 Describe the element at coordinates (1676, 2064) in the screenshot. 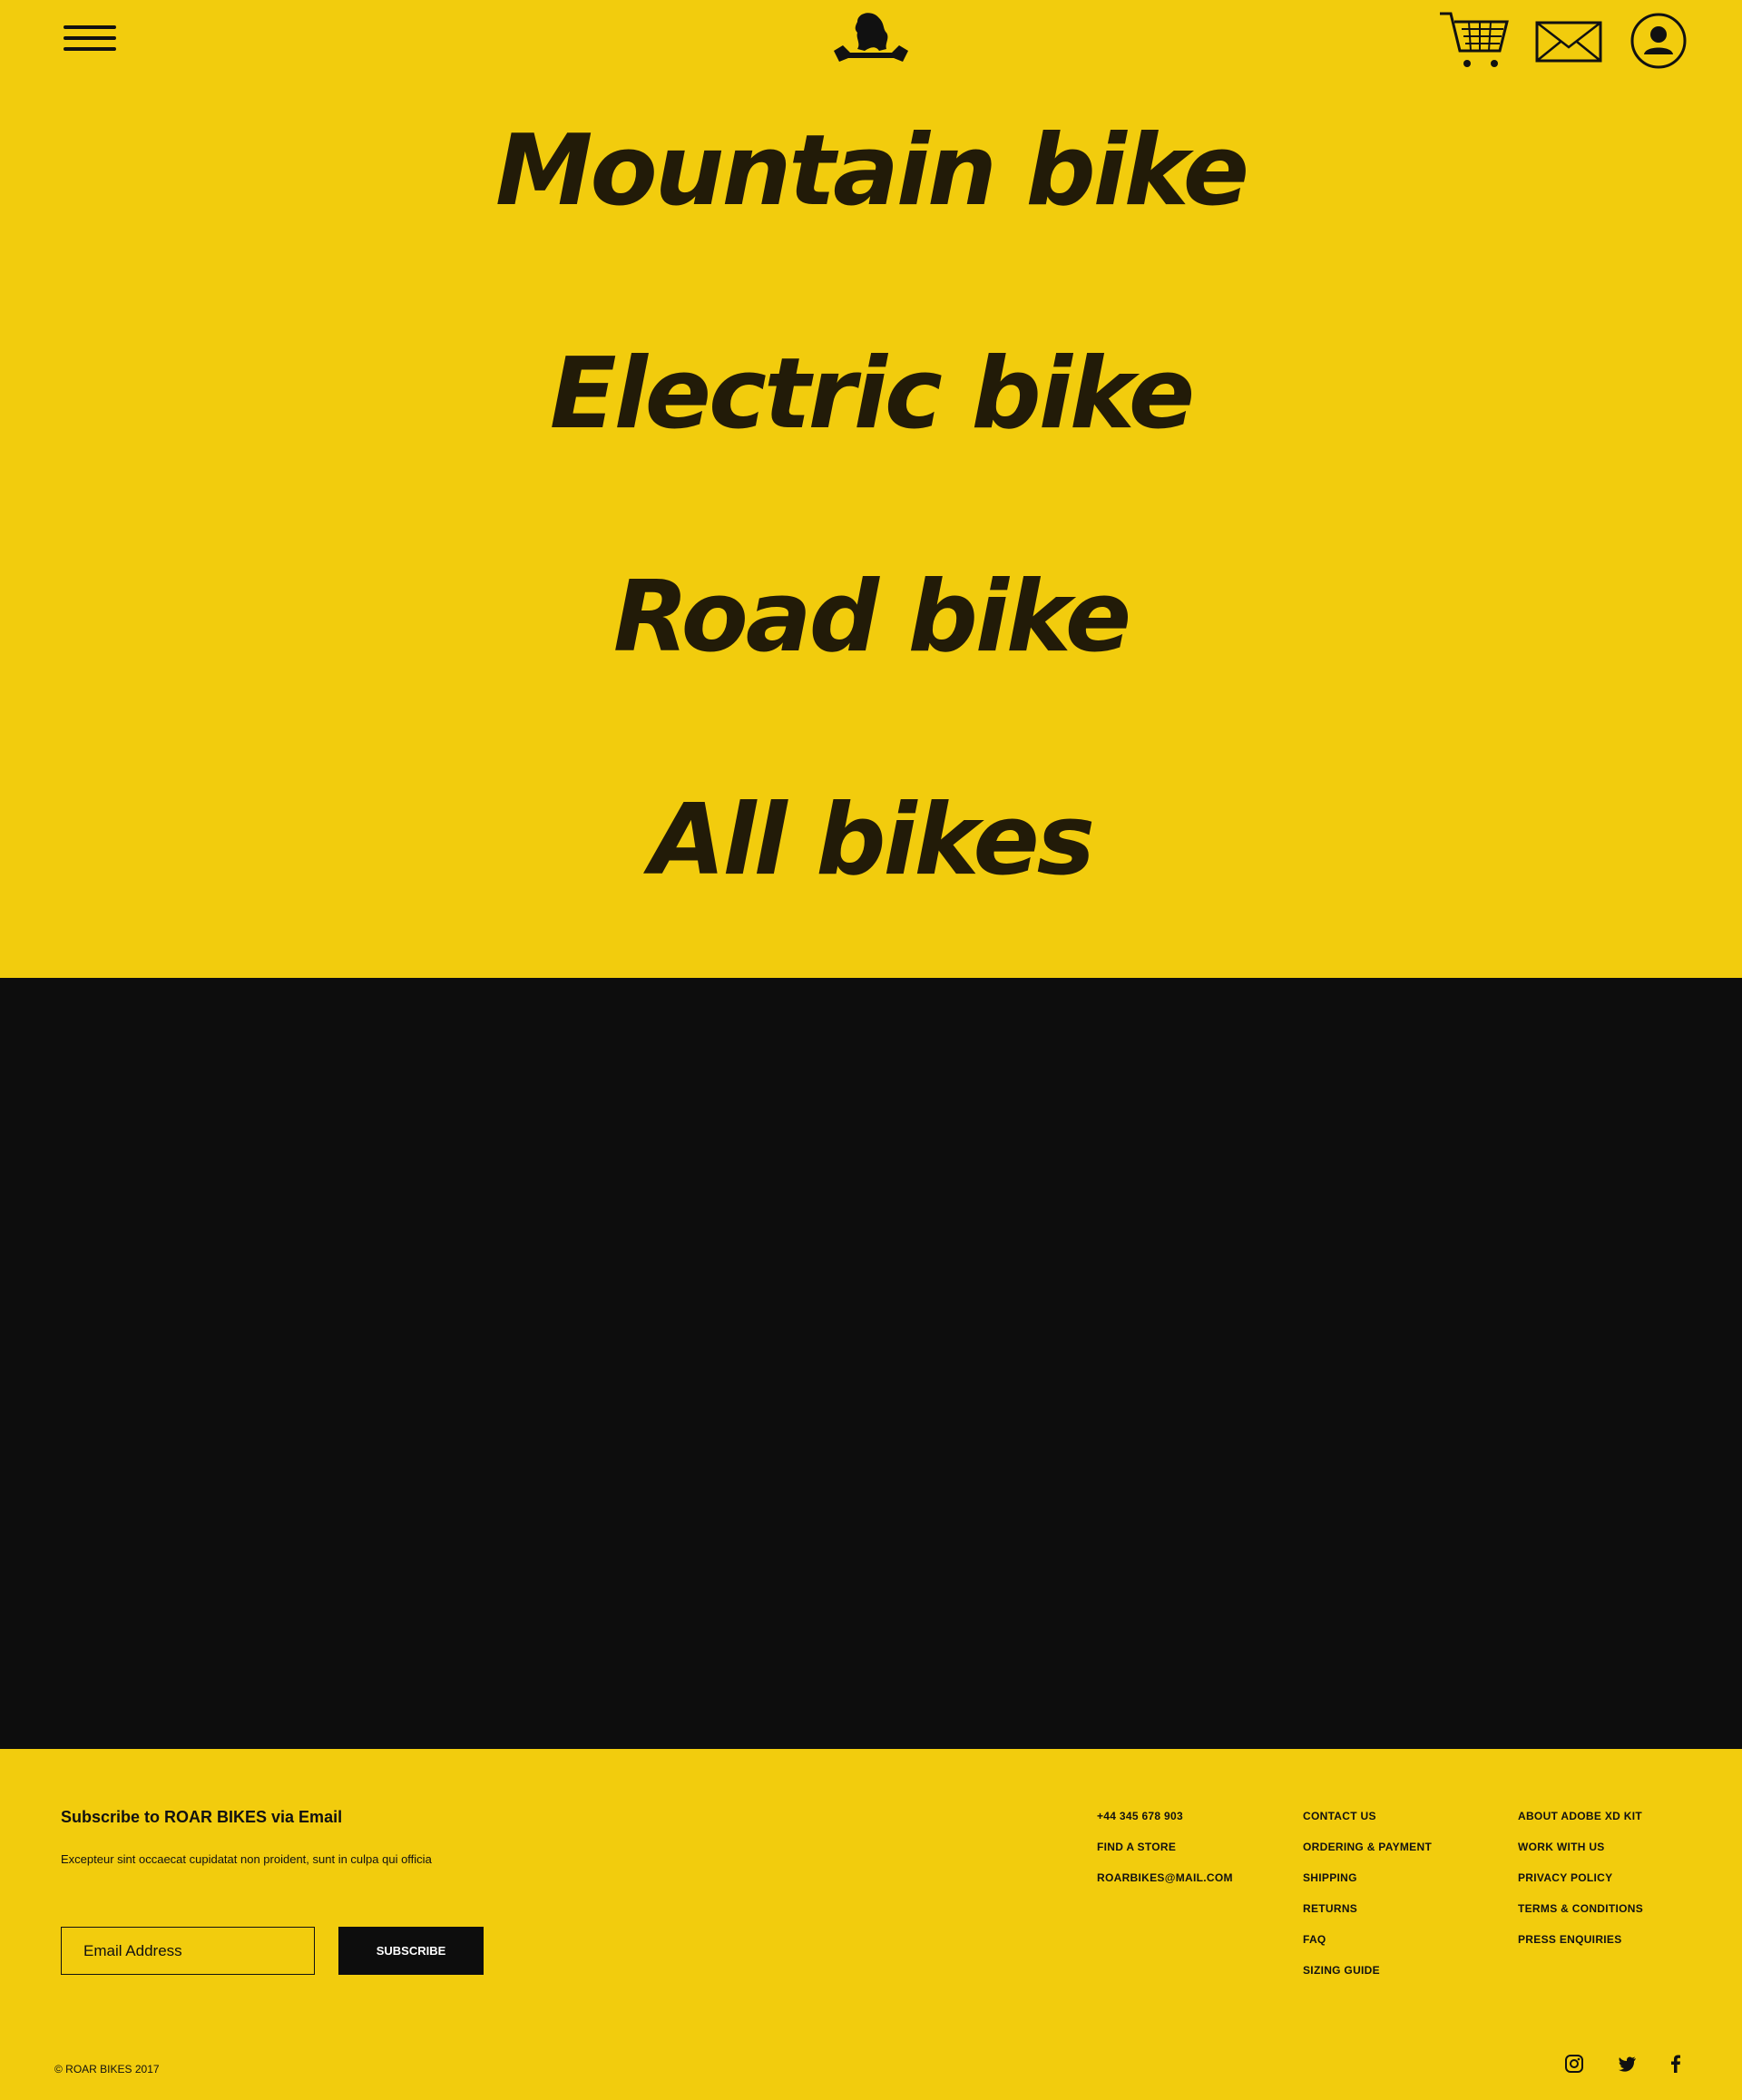

I see `facebook-icon` at that location.